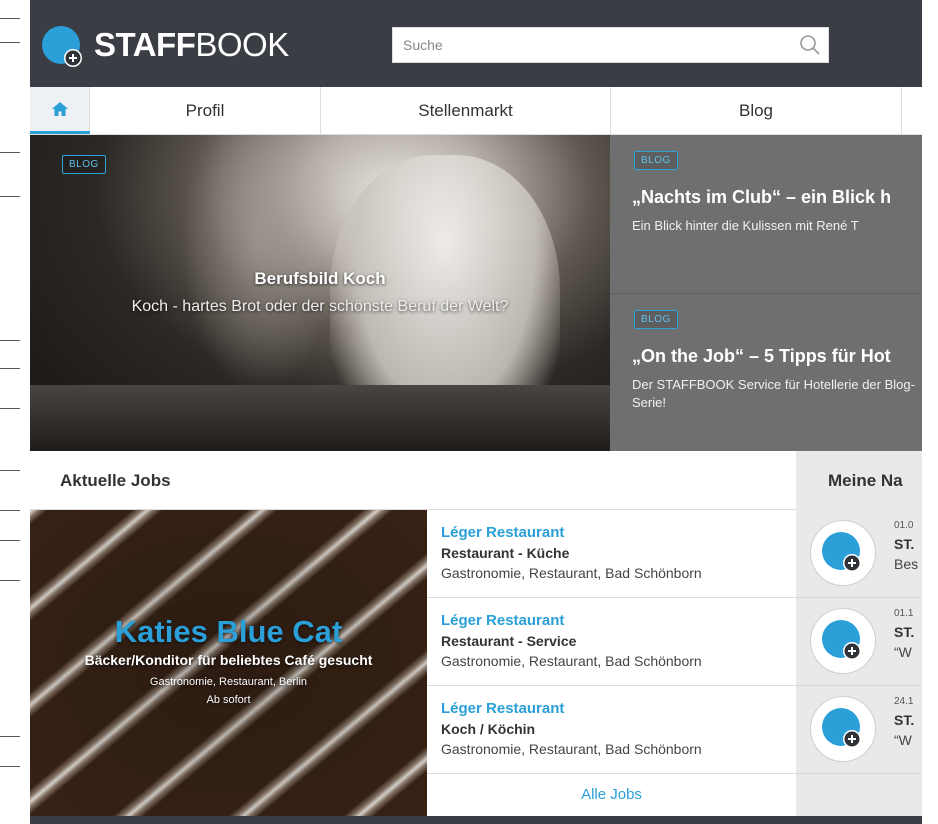 This screenshot has height=824, width=938. I want to click on hero-title: Berufsbild Koch, so click(320, 279).